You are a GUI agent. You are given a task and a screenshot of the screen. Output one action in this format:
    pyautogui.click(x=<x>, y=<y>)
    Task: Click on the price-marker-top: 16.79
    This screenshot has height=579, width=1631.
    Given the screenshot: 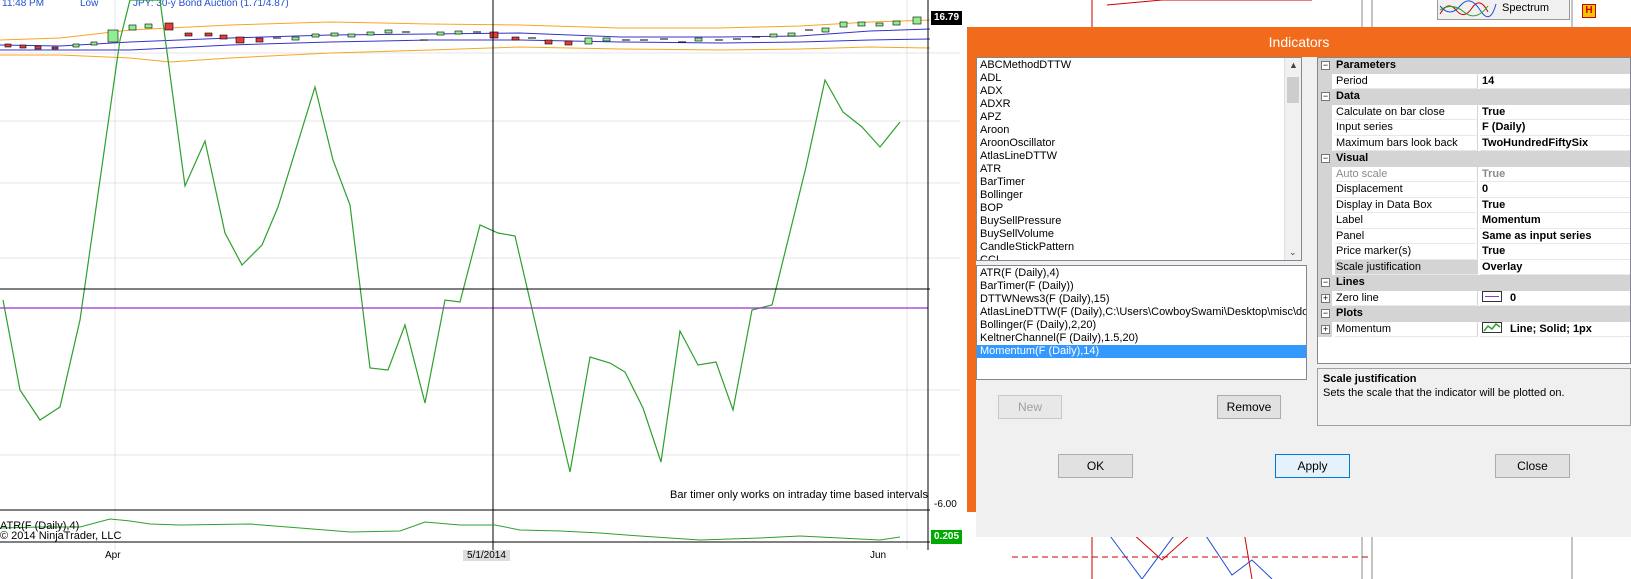 What is the action you would take?
    pyautogui.click(x=947, y=18)
    